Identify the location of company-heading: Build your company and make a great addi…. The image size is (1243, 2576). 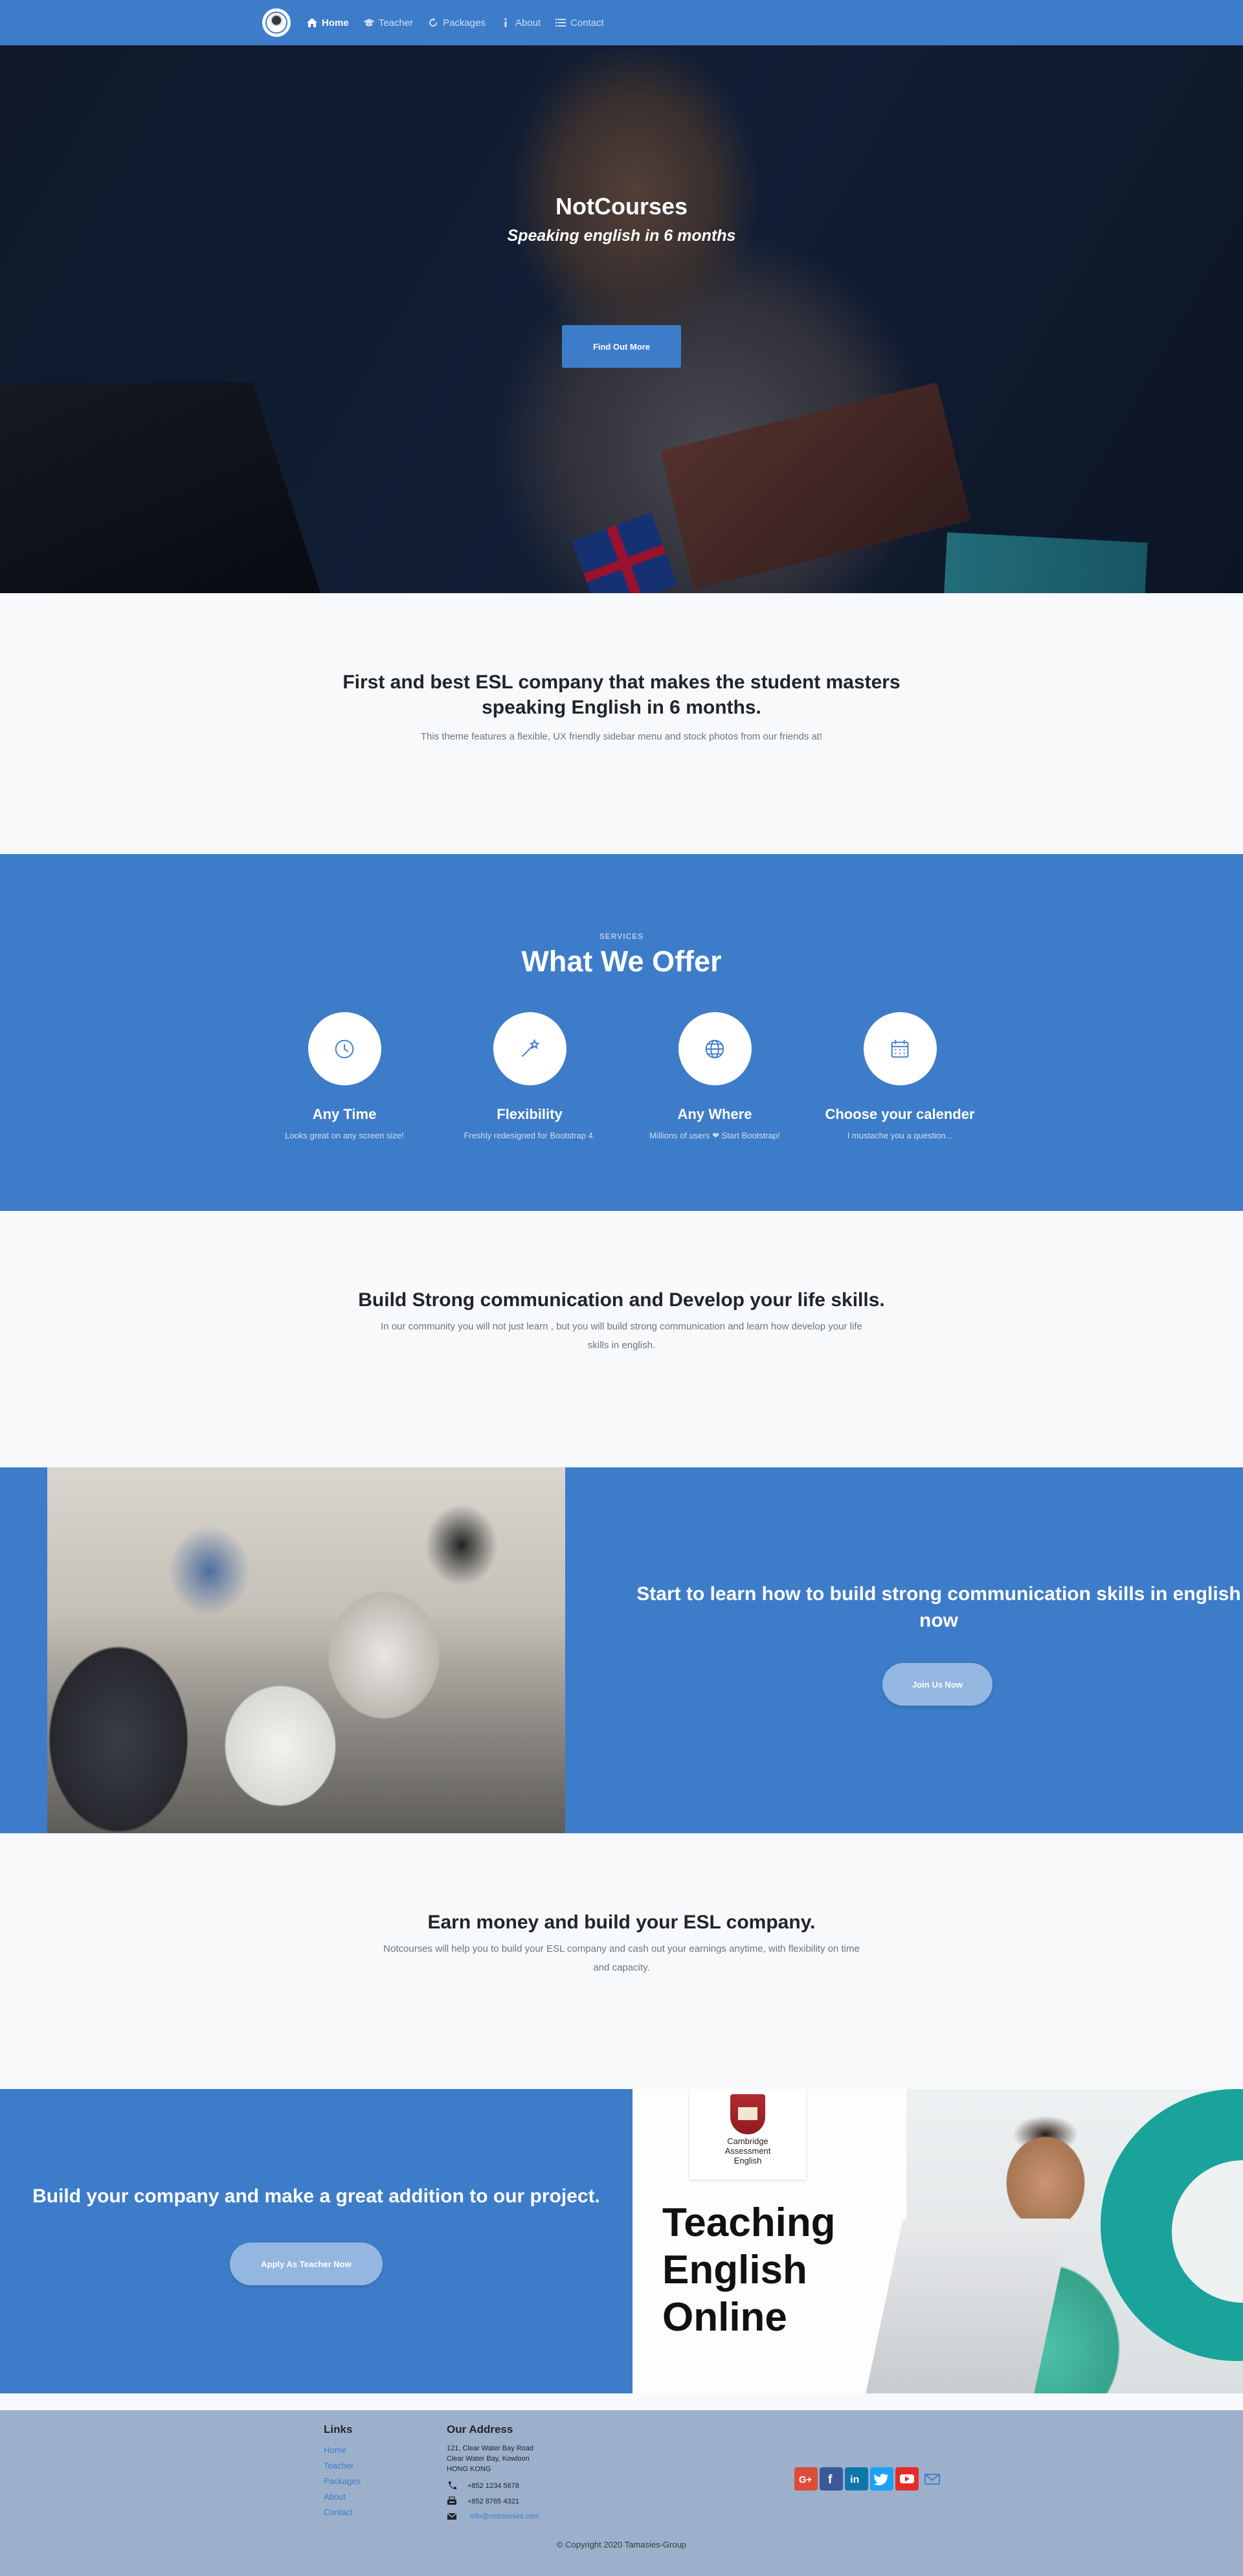
(316, 2196).